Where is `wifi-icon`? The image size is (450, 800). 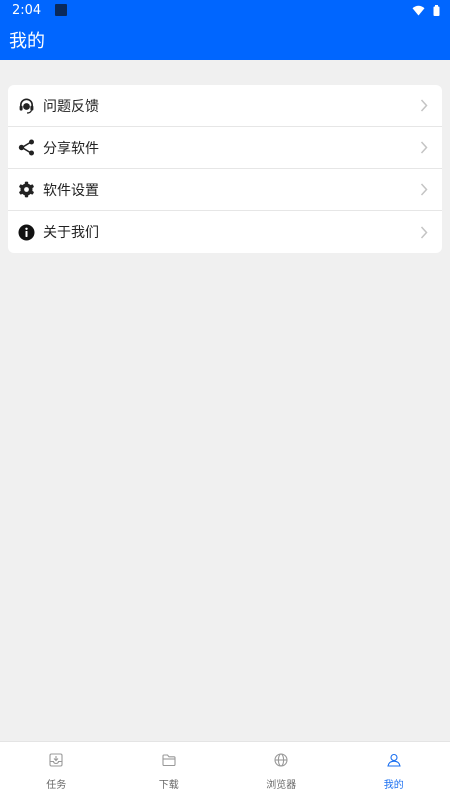
wifi-icon is located at coordinates (418, 10).